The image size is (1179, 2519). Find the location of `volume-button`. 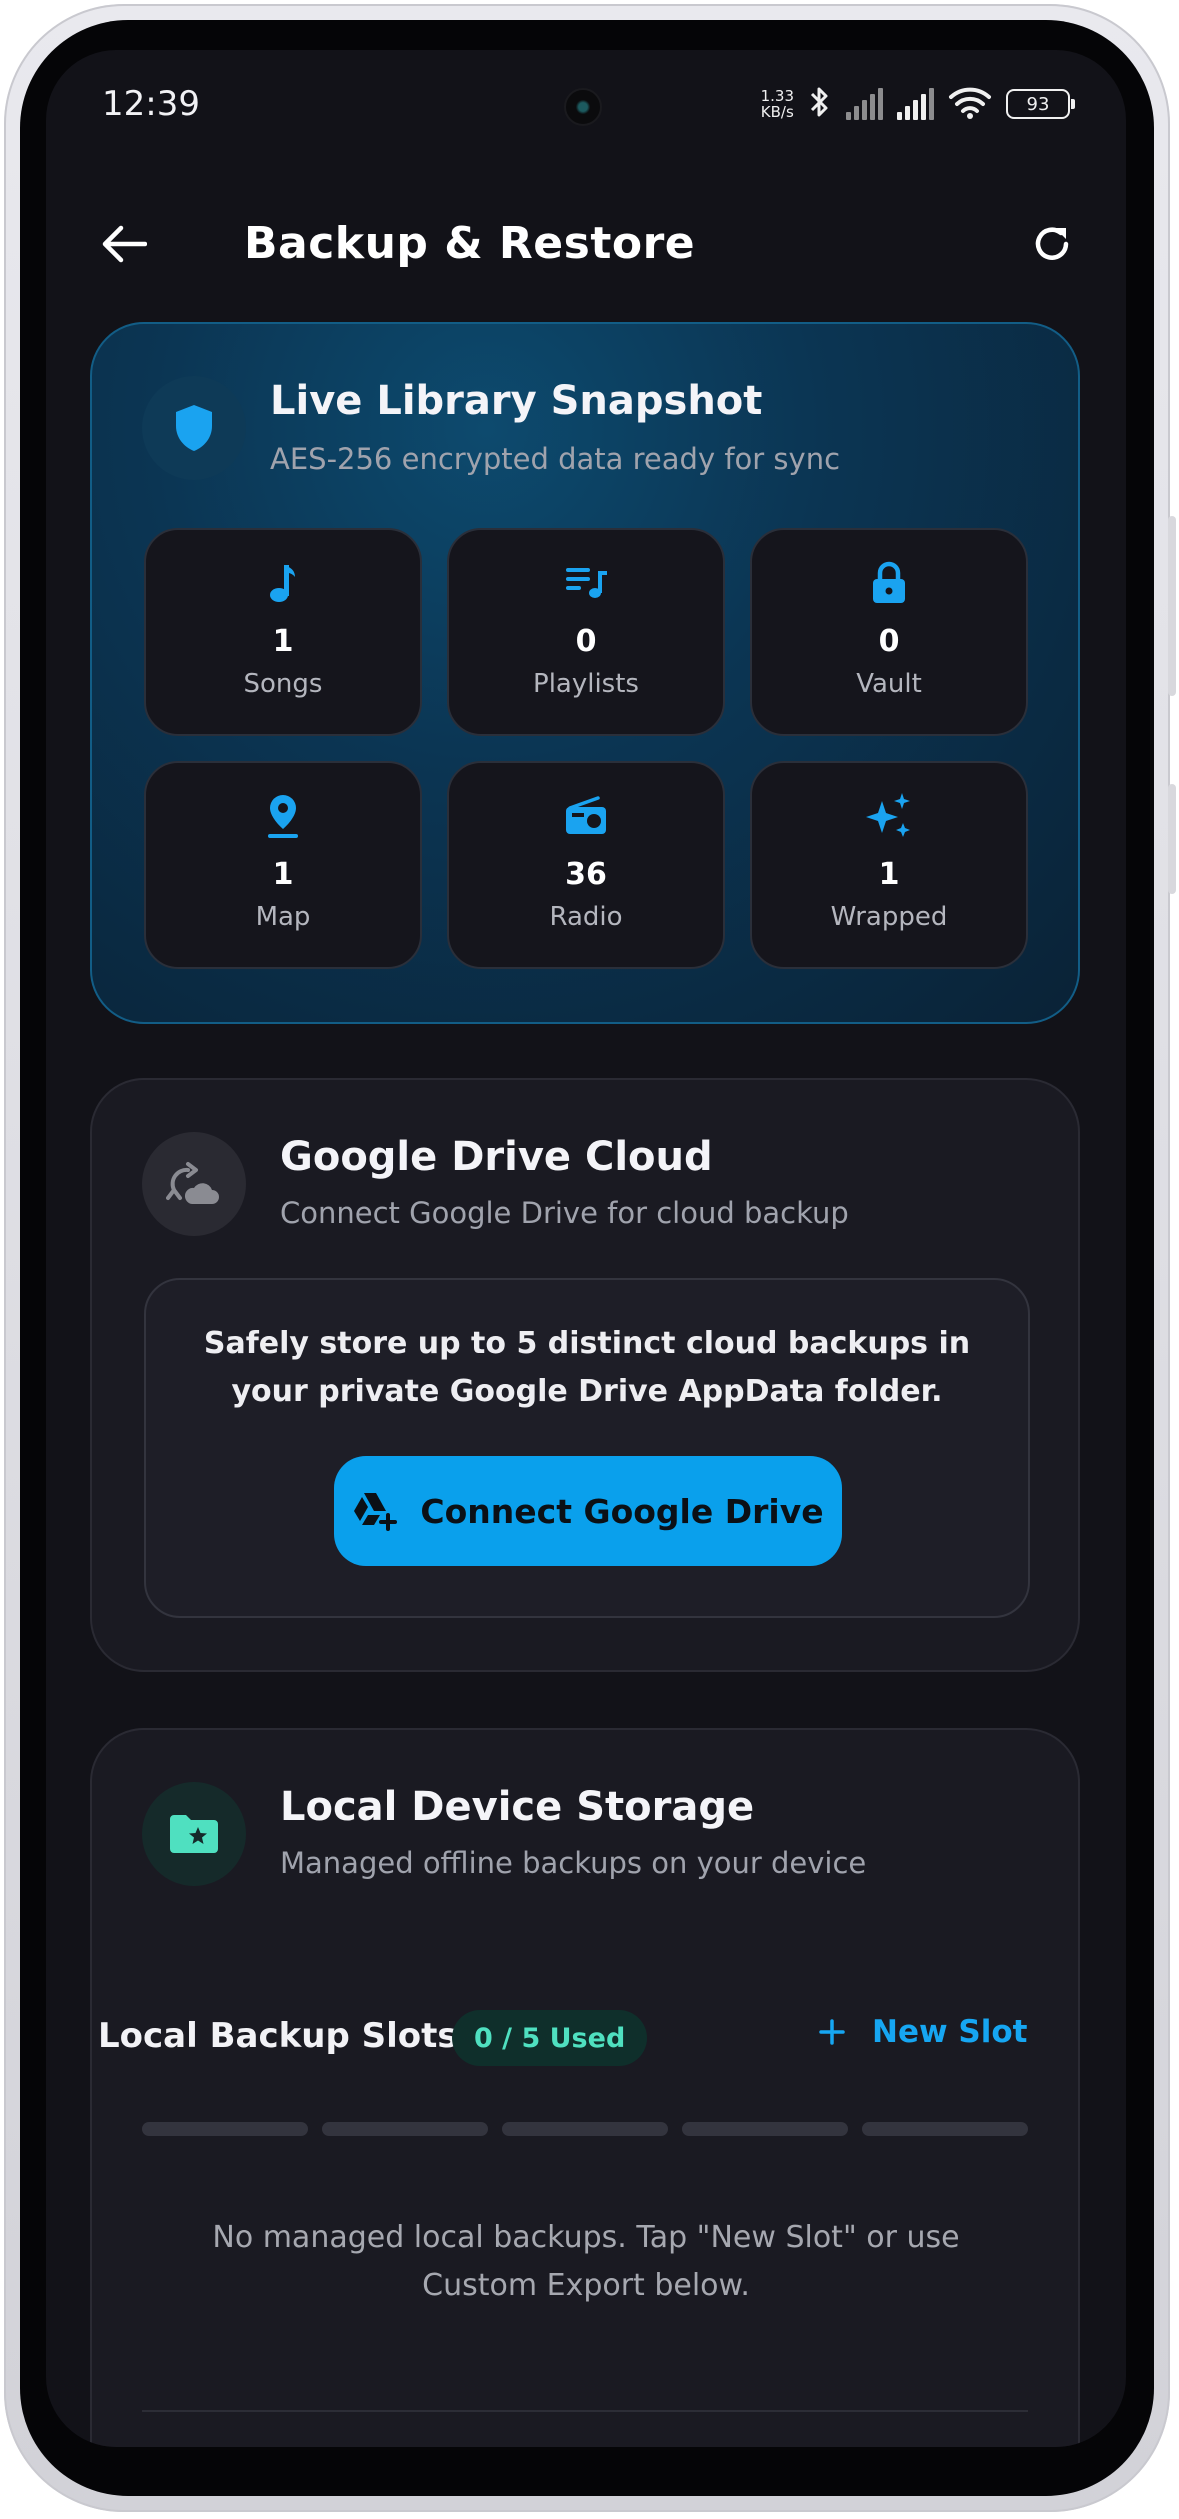

volume-button is located at coordinates (1172, 606).